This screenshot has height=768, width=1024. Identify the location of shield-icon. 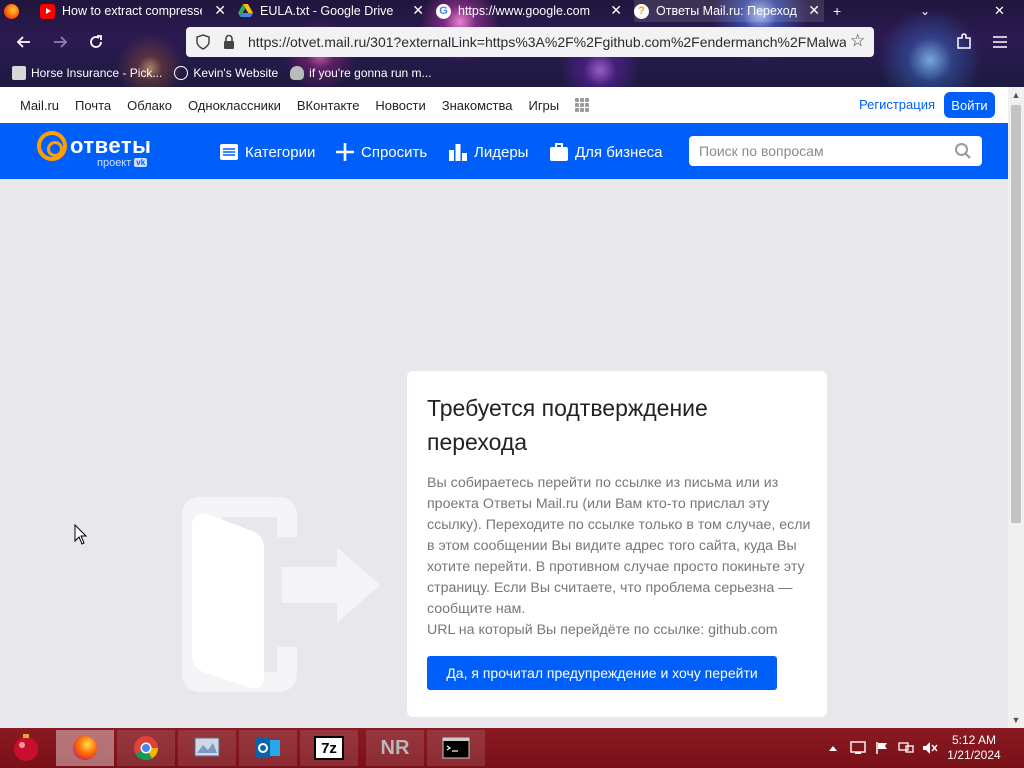
(203, 42).